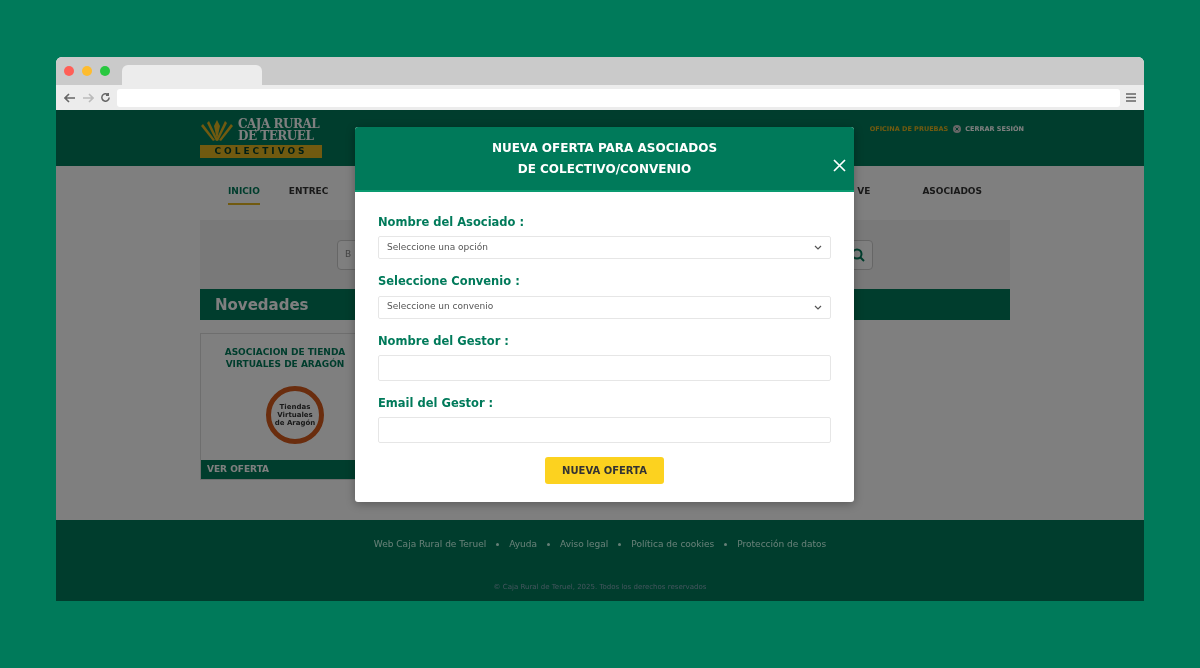 The height and width of the screenshot is (668, 1200). Describe the element at coordinates (308, 193) in the screenshot. I see `nav-tab: ENTREC` at that location.